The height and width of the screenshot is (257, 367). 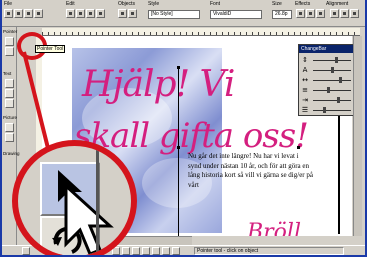 What do you see at coordinates (10, 31) in the screenshot?
I see `pointer-label: Pointer` at bounding box center [10, 31].